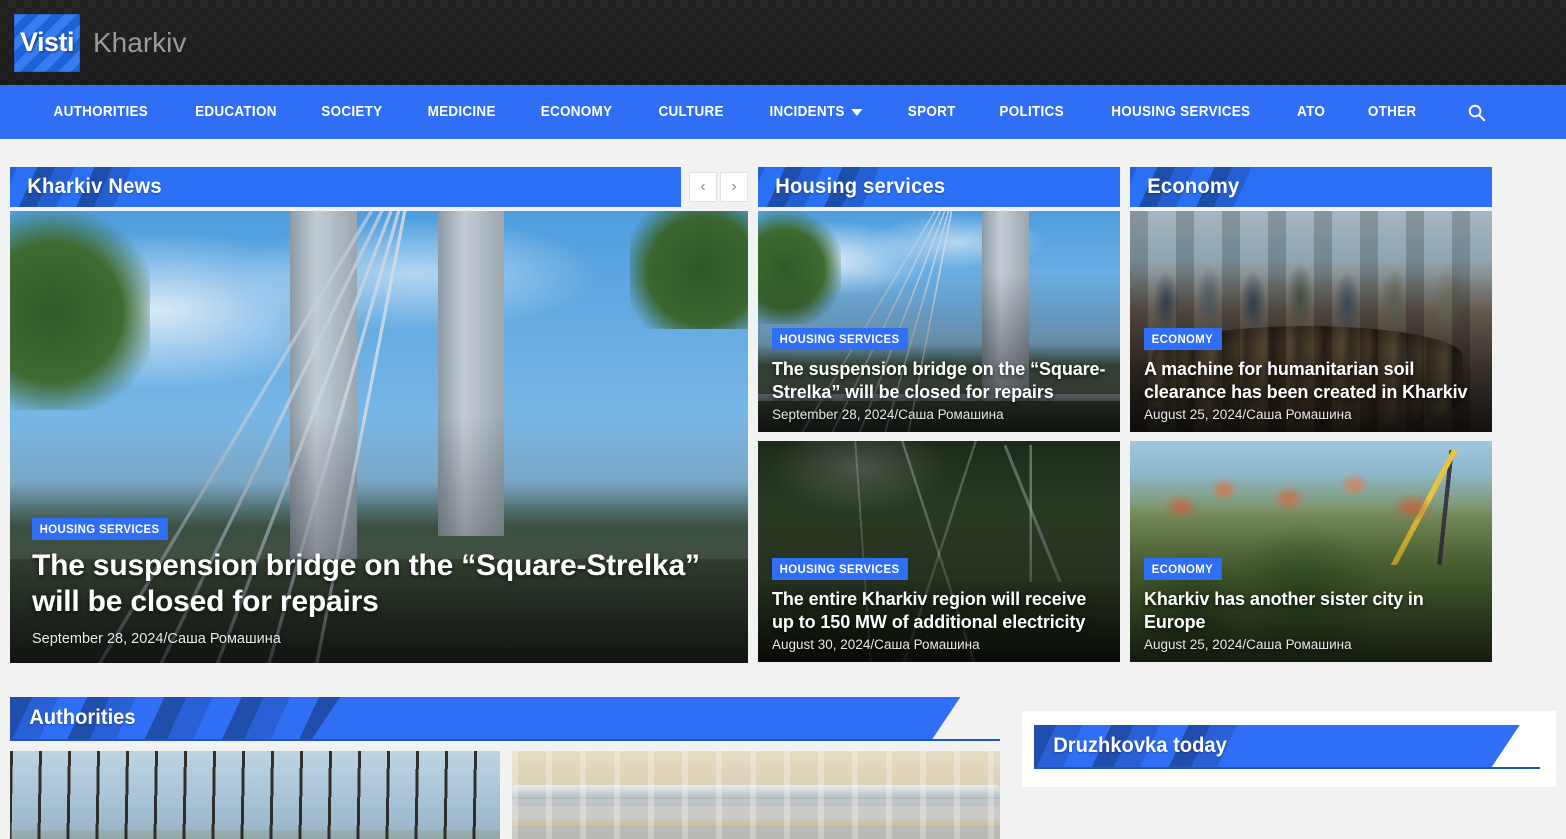 The width and height of the screenshot is (1566, 839). I want to click on nav-label: EDUCATION, so click(235, 112).